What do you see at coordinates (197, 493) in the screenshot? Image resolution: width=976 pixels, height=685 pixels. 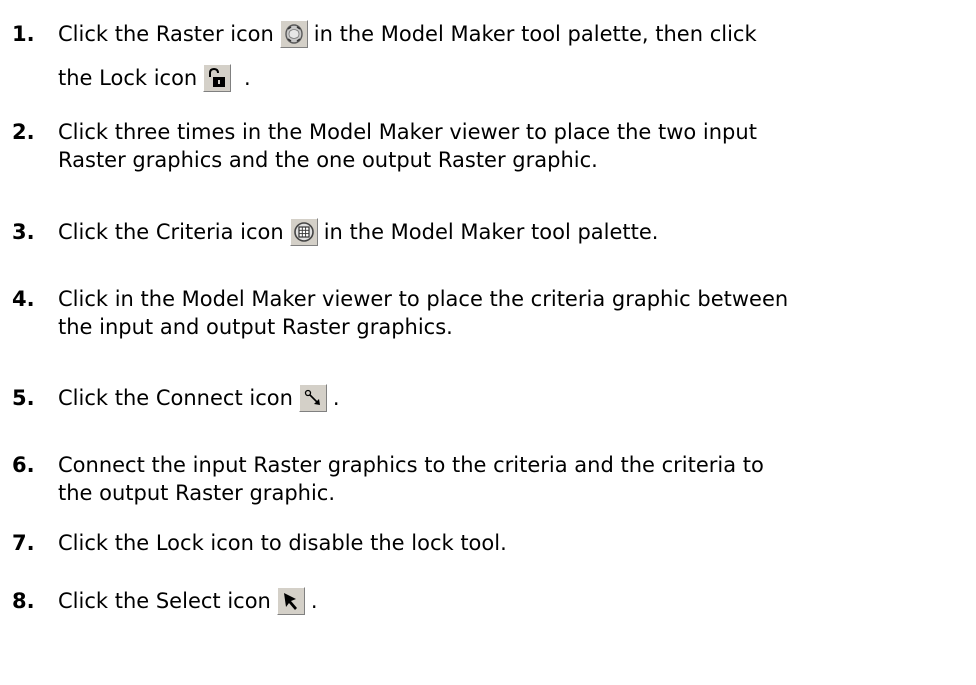 I see `step-text-line2: the output Raster graphic.` at bounding box center [197, 493].